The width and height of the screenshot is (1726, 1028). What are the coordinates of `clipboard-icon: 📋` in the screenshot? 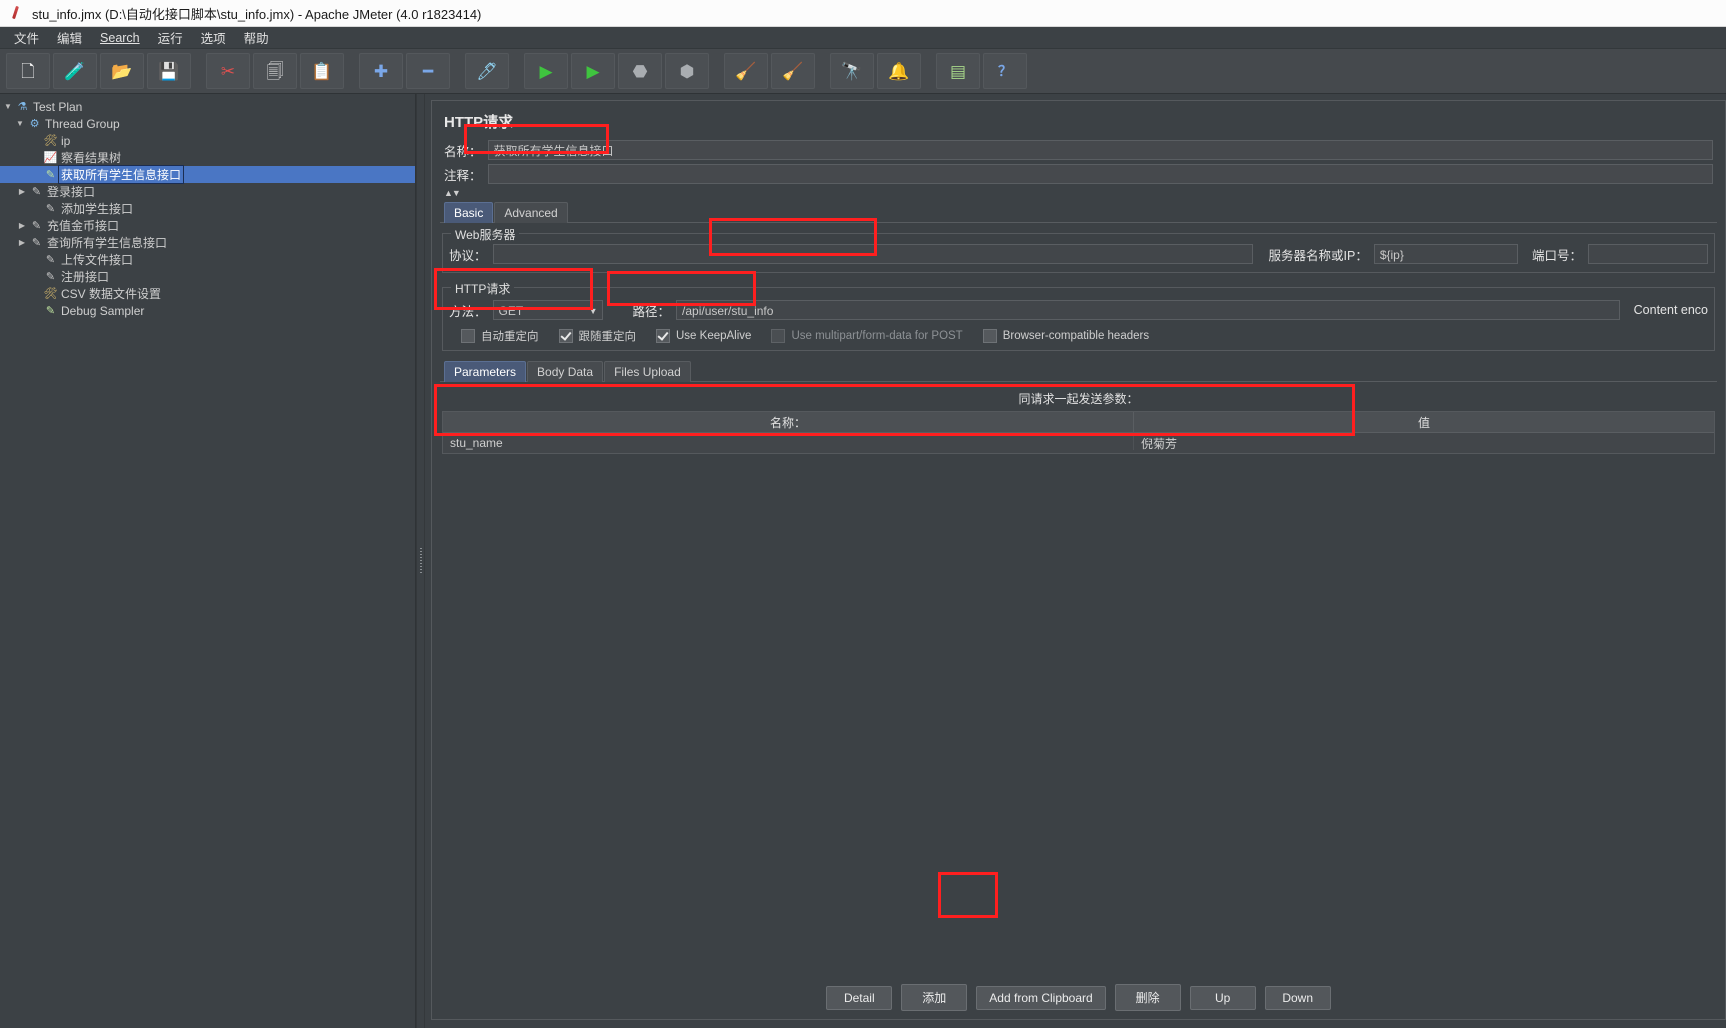 It's located at (322, 71).